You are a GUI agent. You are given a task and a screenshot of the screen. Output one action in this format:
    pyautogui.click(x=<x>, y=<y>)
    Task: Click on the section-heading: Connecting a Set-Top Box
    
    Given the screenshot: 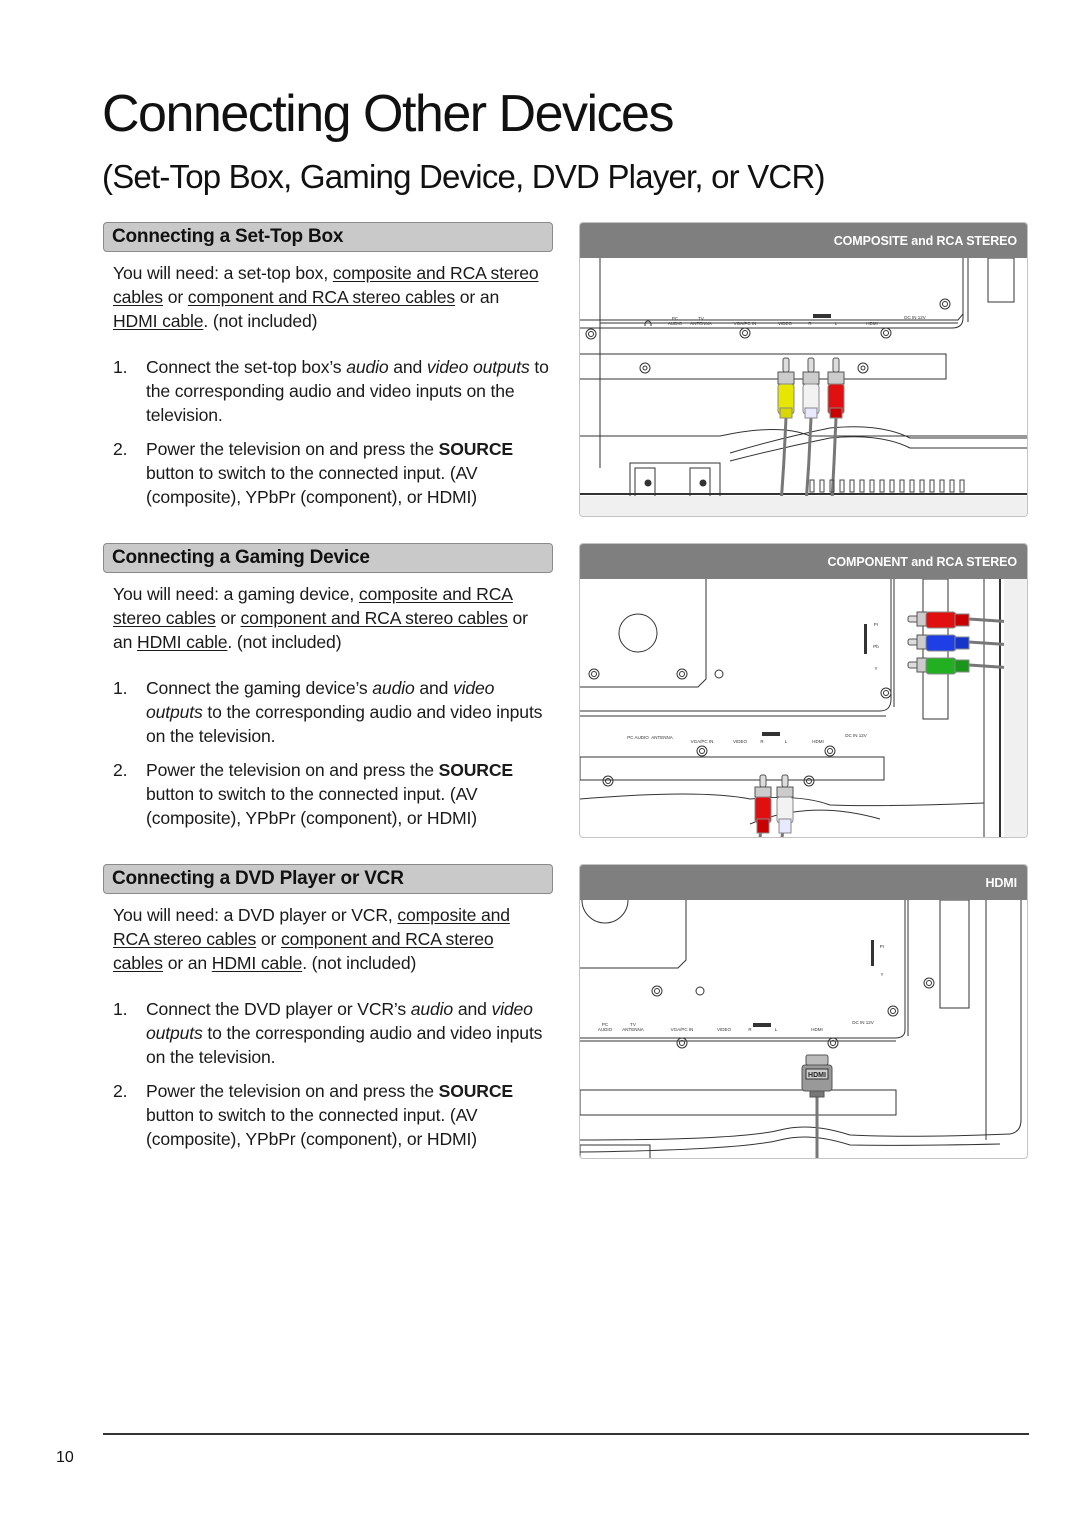 What is the action you would take?
    pyautogui.click(x=328, y=237)
    